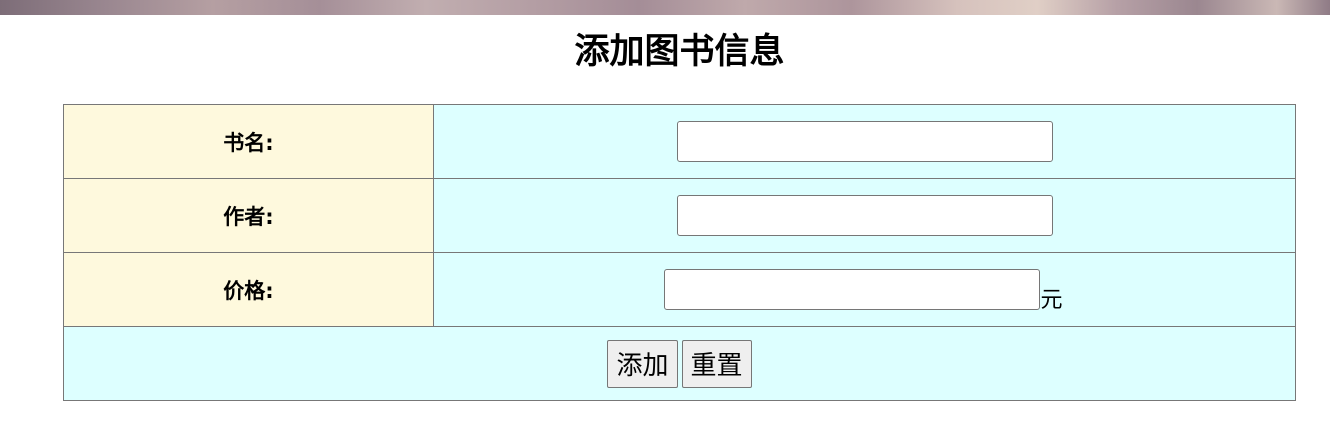  I want to click on add-button: 添加, so click(642, 363).